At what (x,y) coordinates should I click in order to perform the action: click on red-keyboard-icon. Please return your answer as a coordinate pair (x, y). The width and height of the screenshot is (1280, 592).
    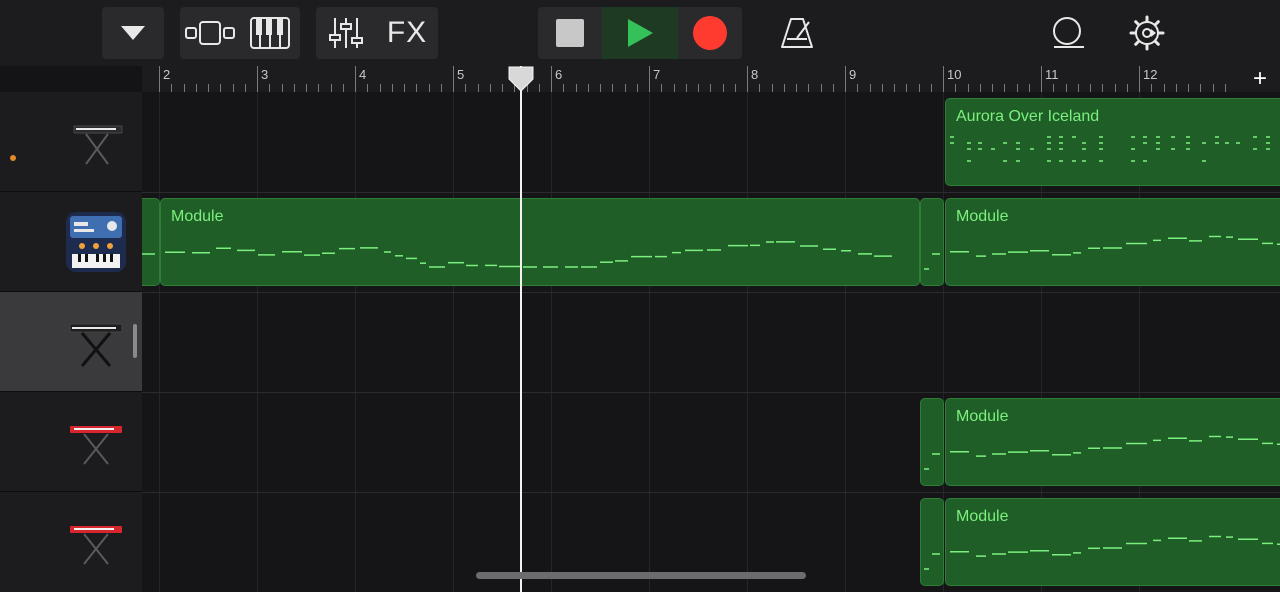
    Looking at the image, I should click on (96, 445).